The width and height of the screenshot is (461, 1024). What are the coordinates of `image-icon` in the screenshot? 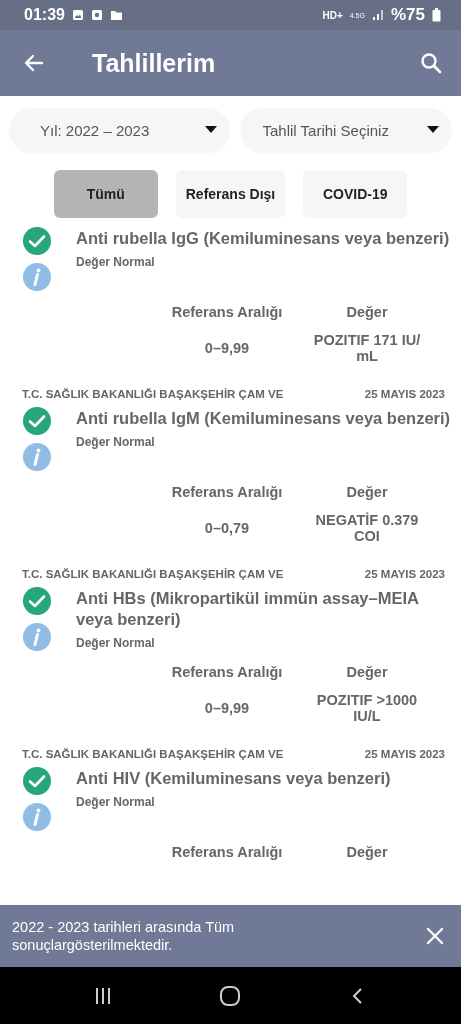 It's located at (77, 15).